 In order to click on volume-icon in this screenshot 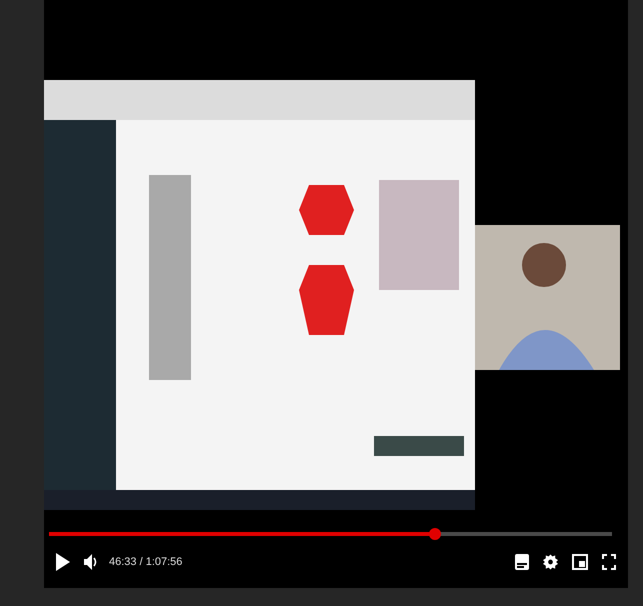, I will do `click(91, 562)`.